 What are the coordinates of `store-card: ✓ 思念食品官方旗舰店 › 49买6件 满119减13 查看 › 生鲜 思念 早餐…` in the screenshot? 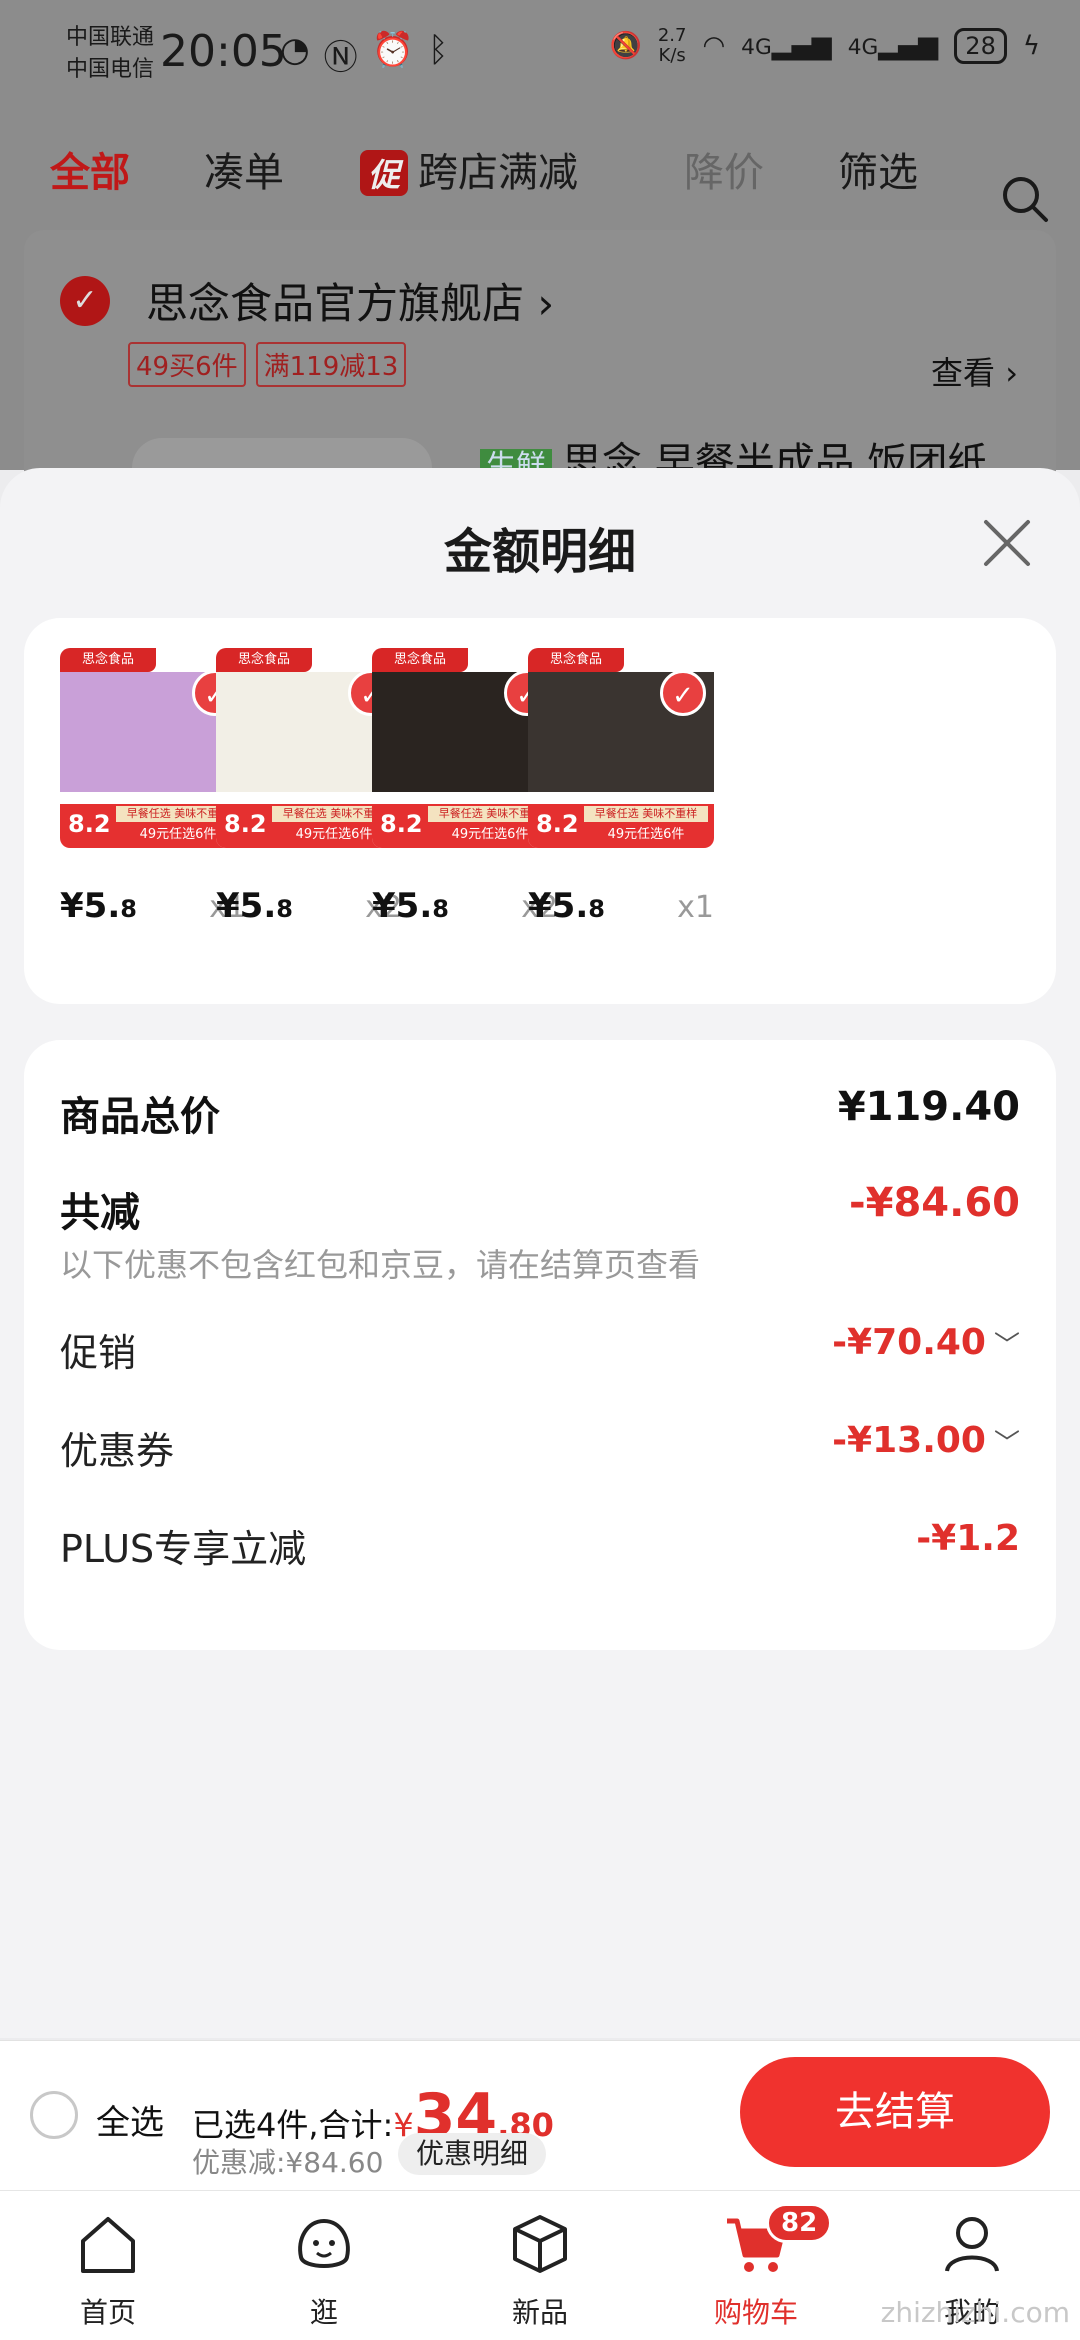 It's located at (540, 364).